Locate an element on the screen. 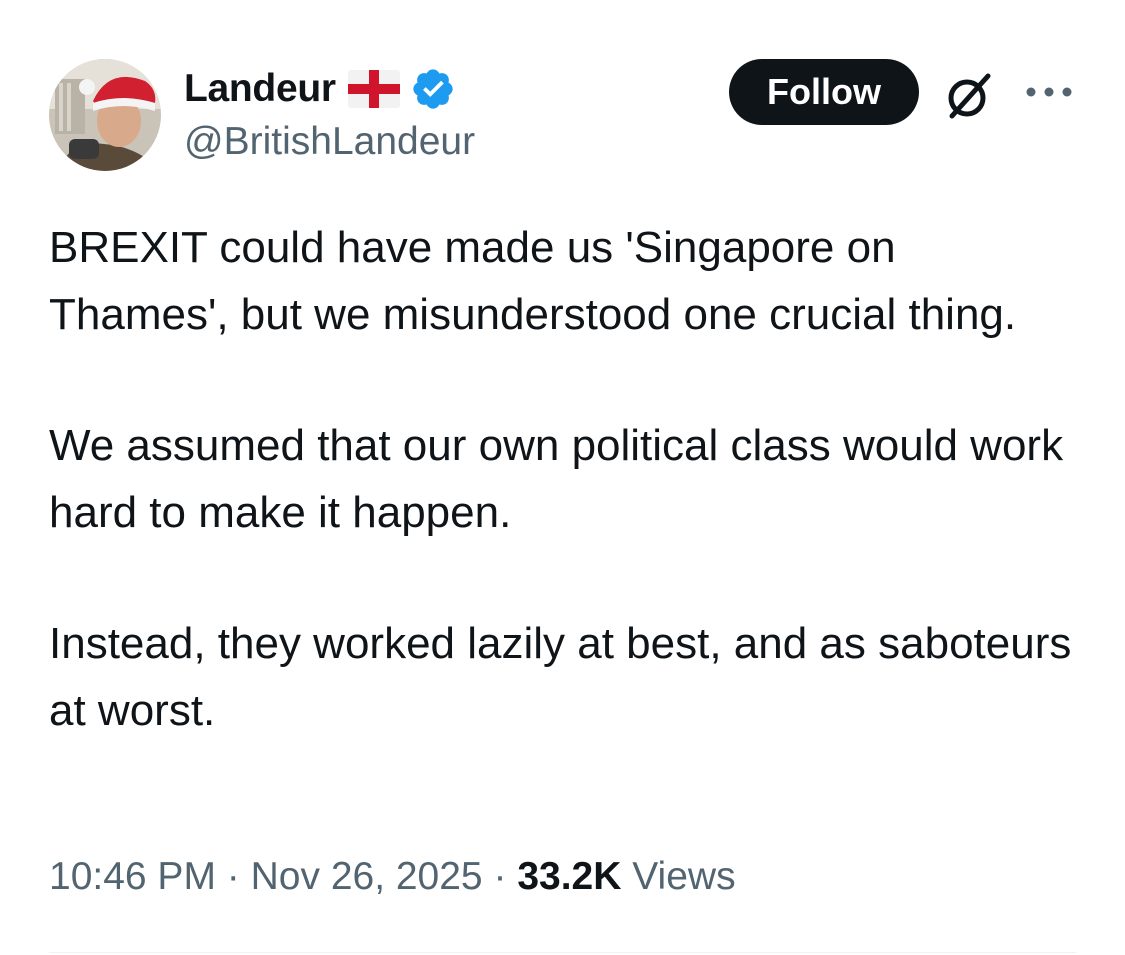 The height and width of the screenshot is (955, 1125). author-name-row: Landeur is located at coordinates (320, 89).